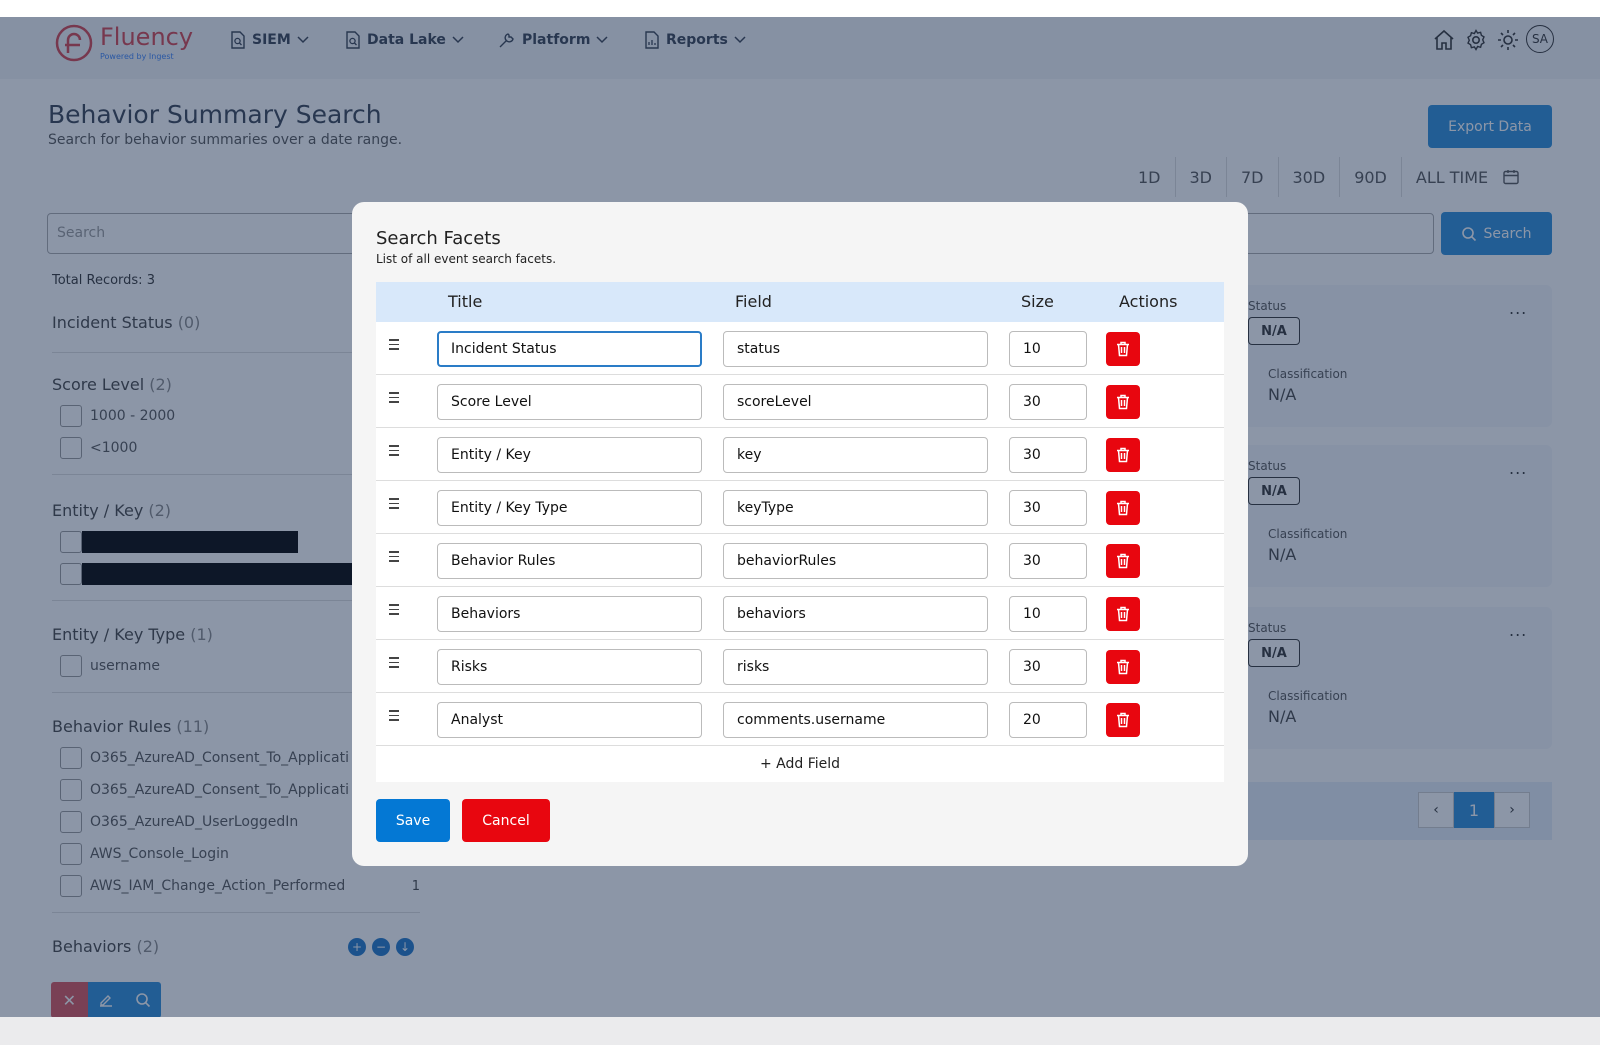 This screenshot has height=1045, width=1600. Describe the element at coordinates (569, 720) in the screenshot. I see `title-input: Analyst` at that location.